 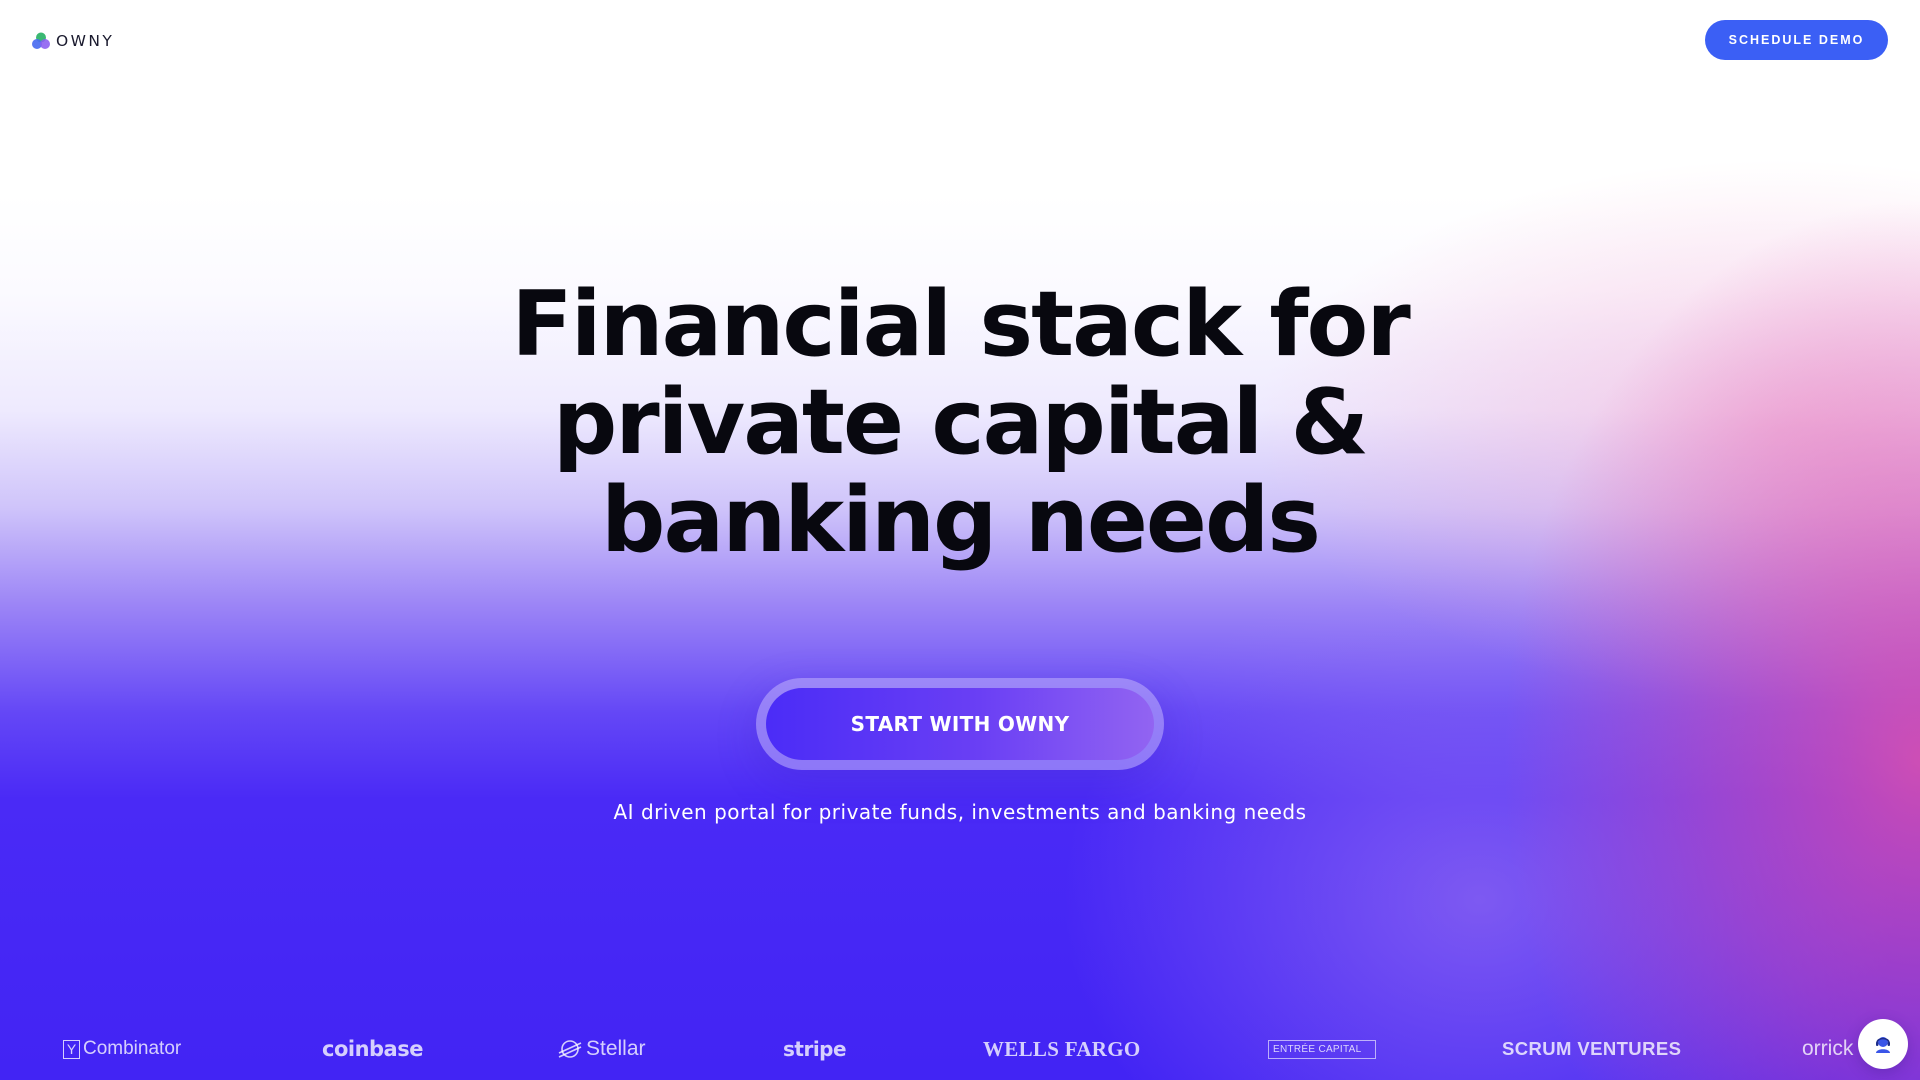 What do you see at coordinates (1796, 40) in the screenshot?
I see `schedule-demo-button: SCHEDULE DEMO` at bounding box center [1796, 40].